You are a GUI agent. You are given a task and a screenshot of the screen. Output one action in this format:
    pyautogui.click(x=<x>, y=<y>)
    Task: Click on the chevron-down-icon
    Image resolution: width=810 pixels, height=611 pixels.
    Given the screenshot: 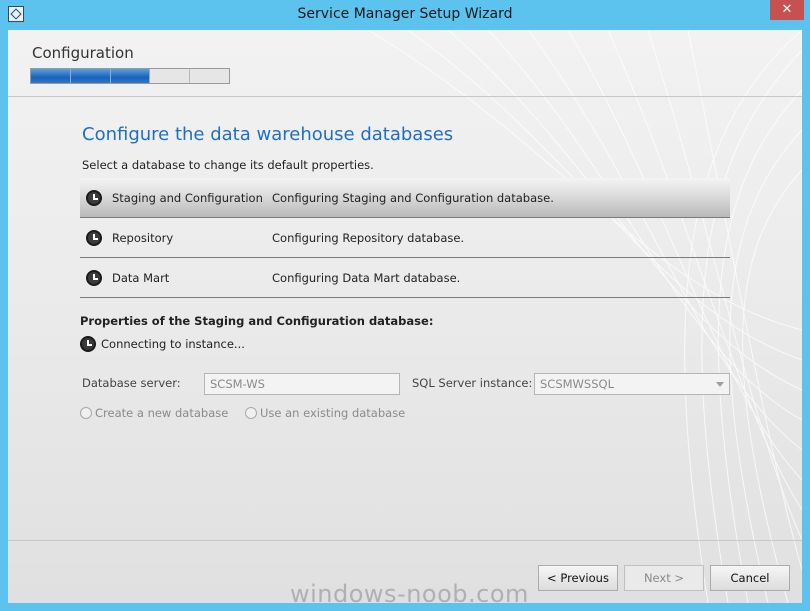 What is the action you would take?
    pyautogui.click(x=720, y=384)
    